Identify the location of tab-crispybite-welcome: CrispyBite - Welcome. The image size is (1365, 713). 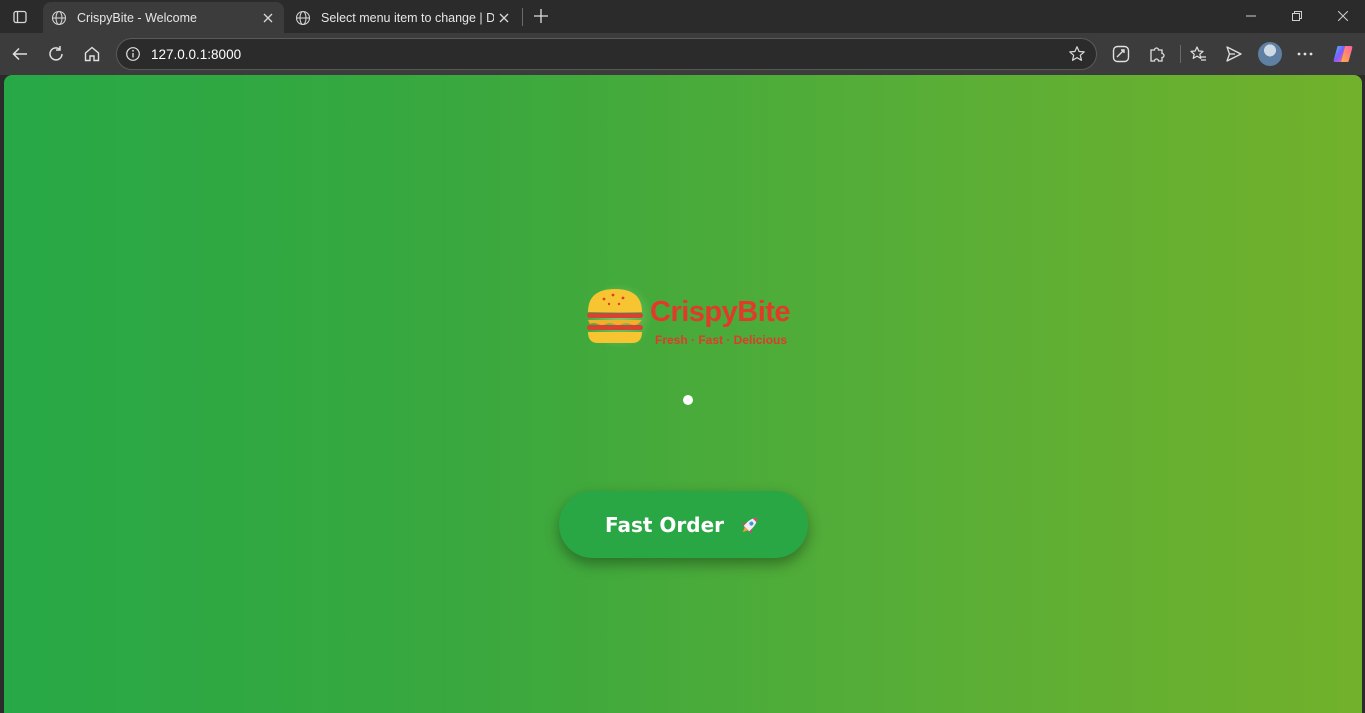
(163, 17).